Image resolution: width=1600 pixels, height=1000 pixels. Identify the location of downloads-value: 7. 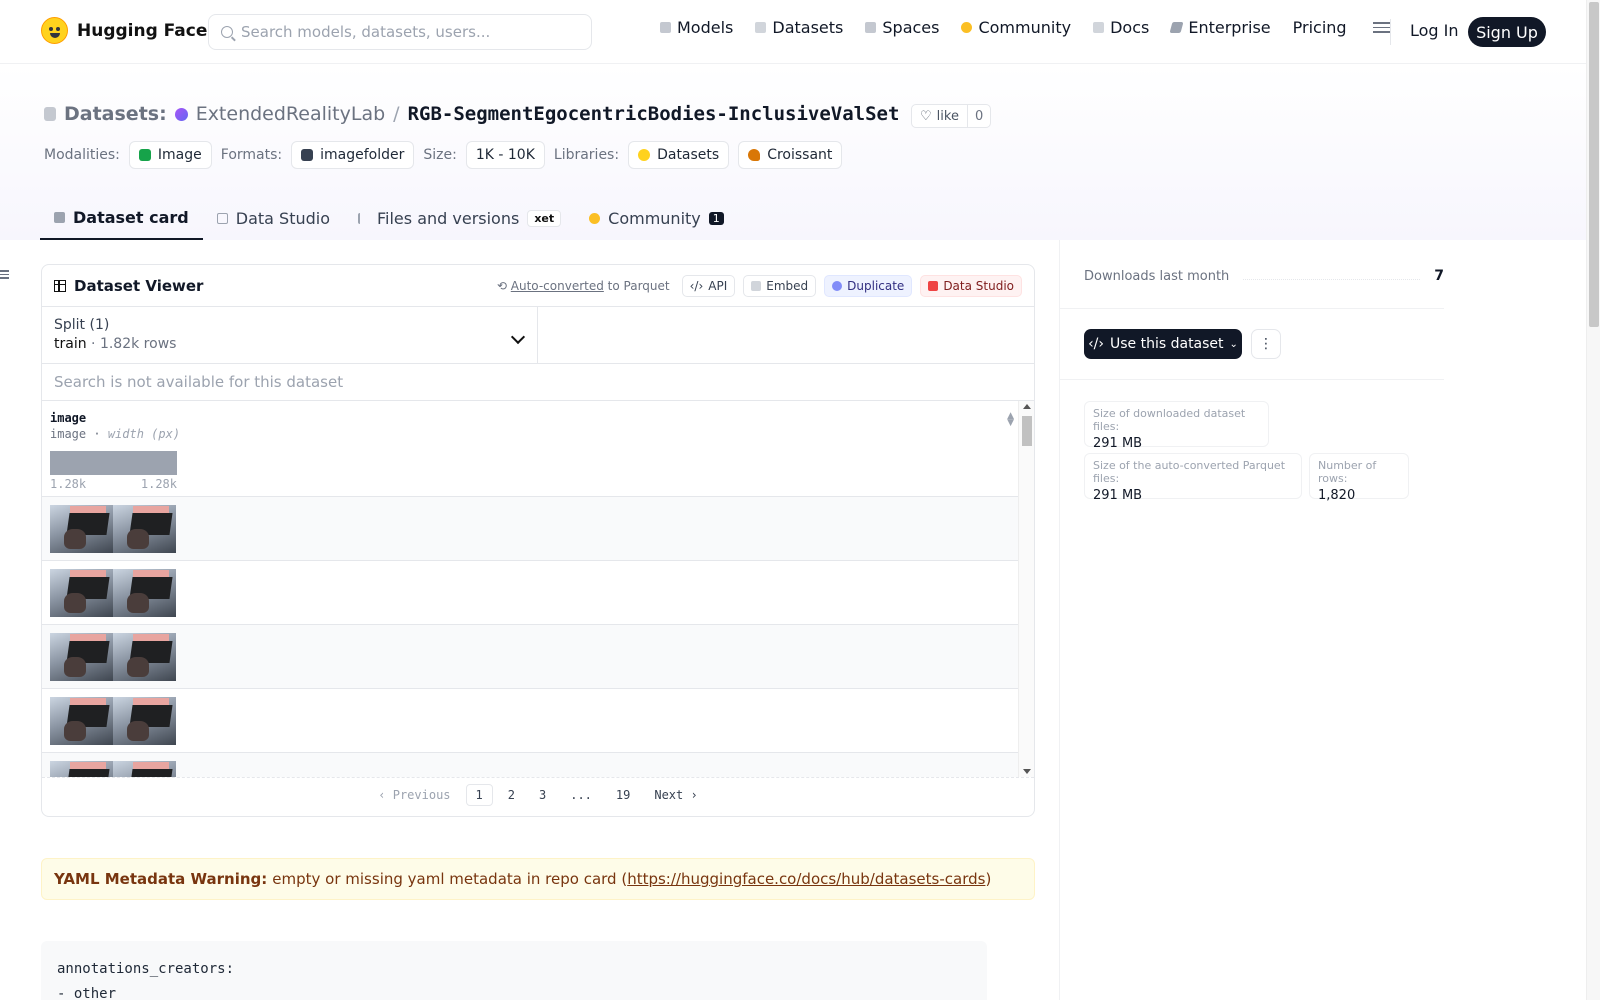
(1439, 276).